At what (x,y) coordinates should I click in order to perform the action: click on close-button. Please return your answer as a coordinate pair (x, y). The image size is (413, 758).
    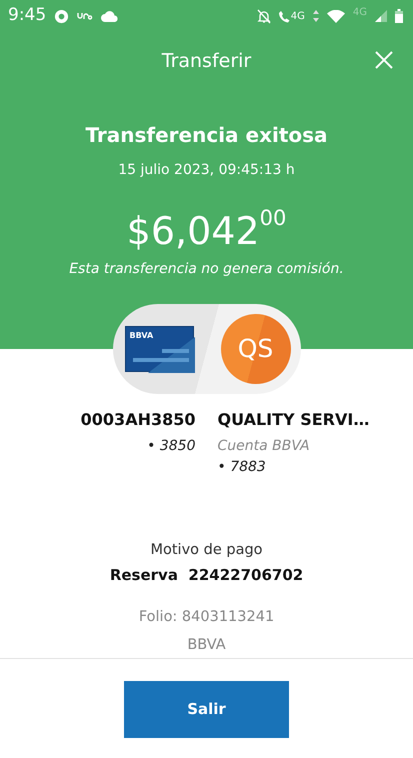
    Looking at the image, I should click on (384, 60).